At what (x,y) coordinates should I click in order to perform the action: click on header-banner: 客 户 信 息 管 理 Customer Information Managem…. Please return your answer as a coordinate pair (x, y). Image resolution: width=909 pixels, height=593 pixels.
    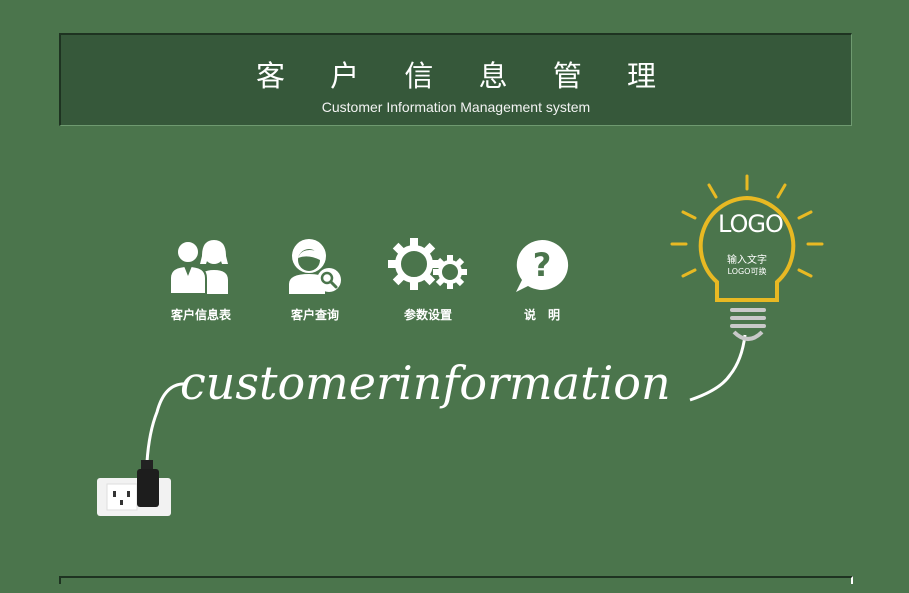
    Looking at the image, I should click on (455, 79).